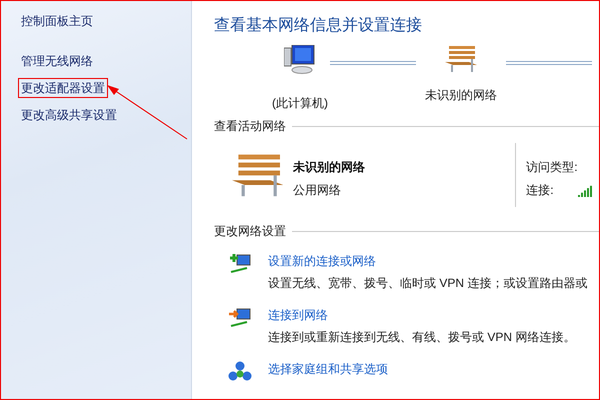 Image resolution: width=600 pixels, height=400 pixels. What do you see at coordinates (250, 126) in the screenshot?
I see `section-heading: 查看活动网络` at bounding box center [250, 126].